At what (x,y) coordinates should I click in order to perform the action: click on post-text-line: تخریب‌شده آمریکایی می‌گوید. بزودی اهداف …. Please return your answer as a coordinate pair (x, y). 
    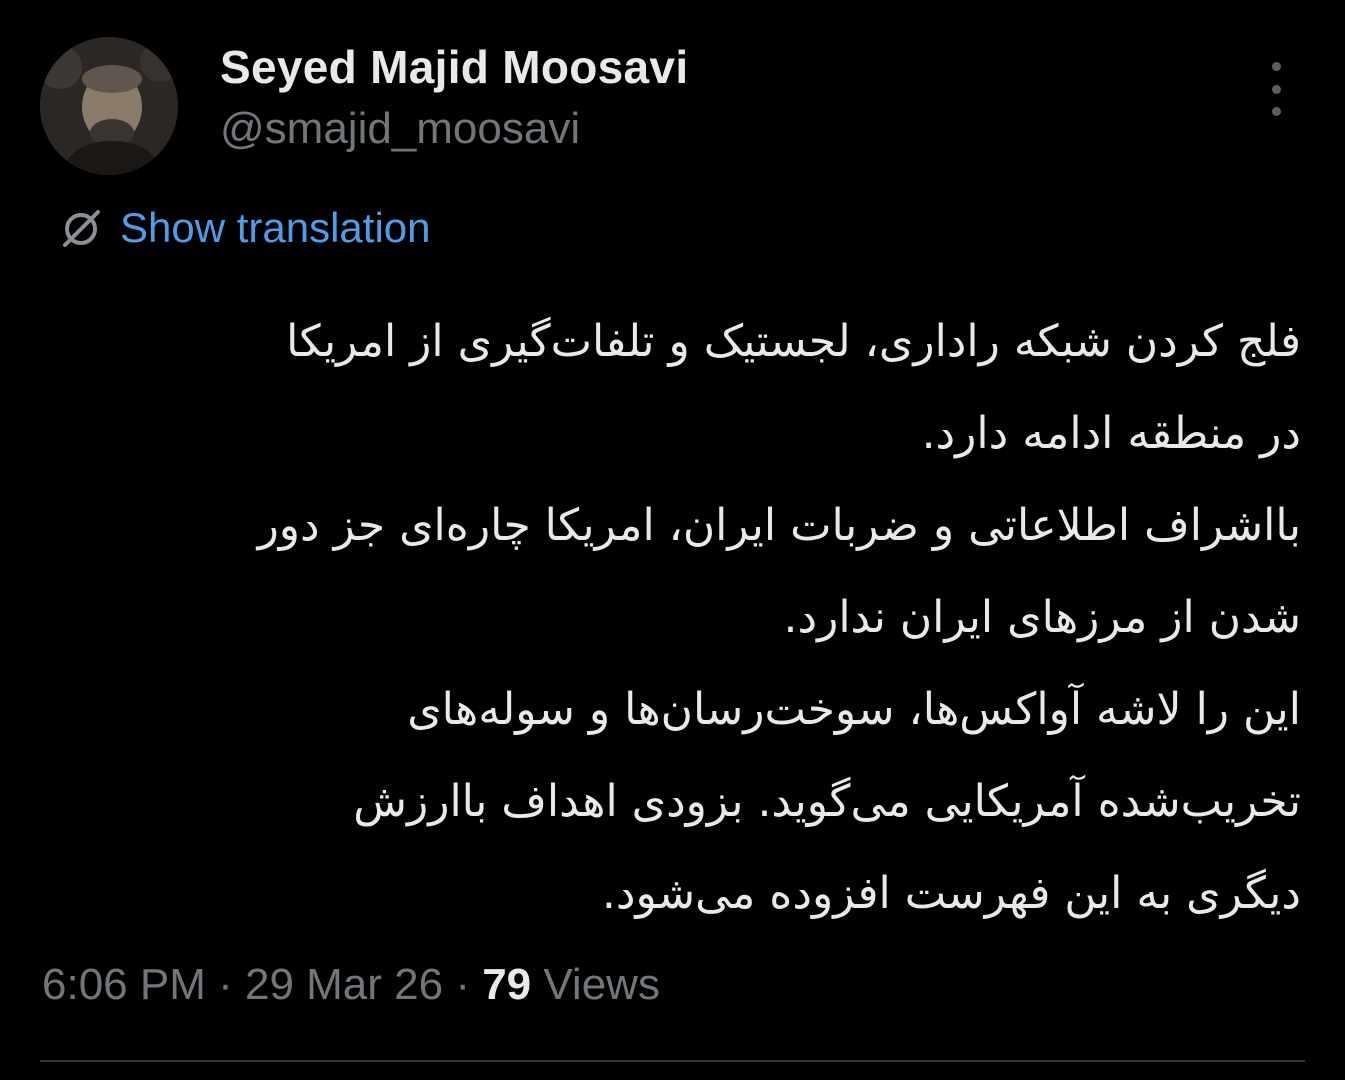
    Looking at the image, I should click on (827, 801).